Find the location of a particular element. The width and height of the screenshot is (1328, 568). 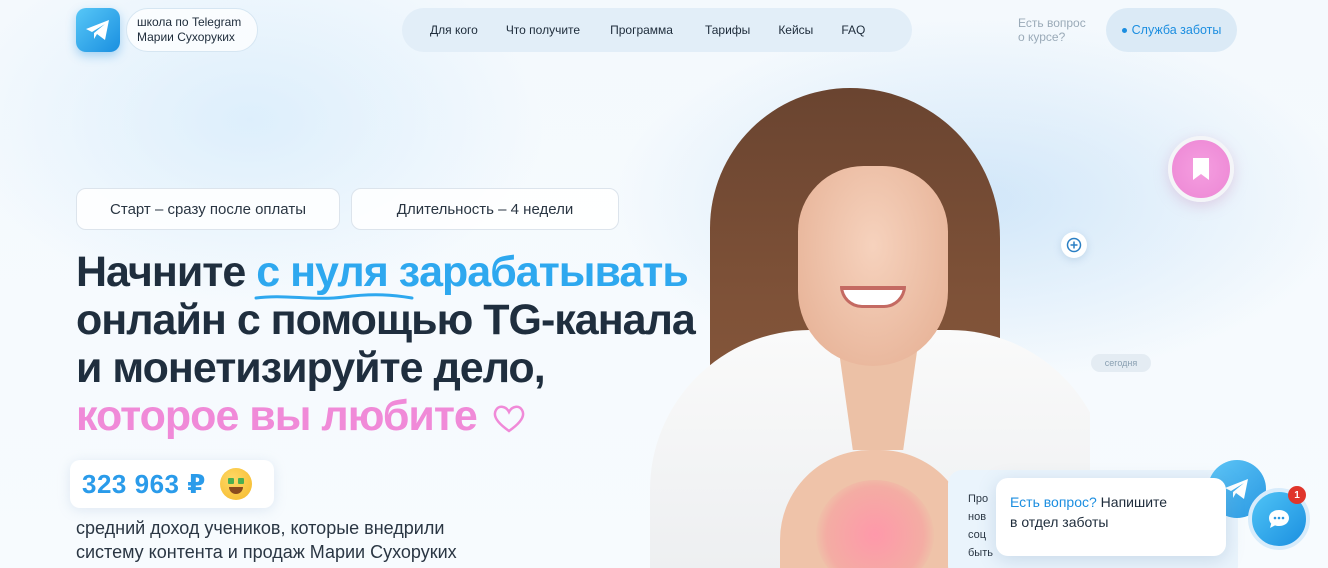

headline-line4-wrap: которое вы любите is located at coordinates (396, 416).